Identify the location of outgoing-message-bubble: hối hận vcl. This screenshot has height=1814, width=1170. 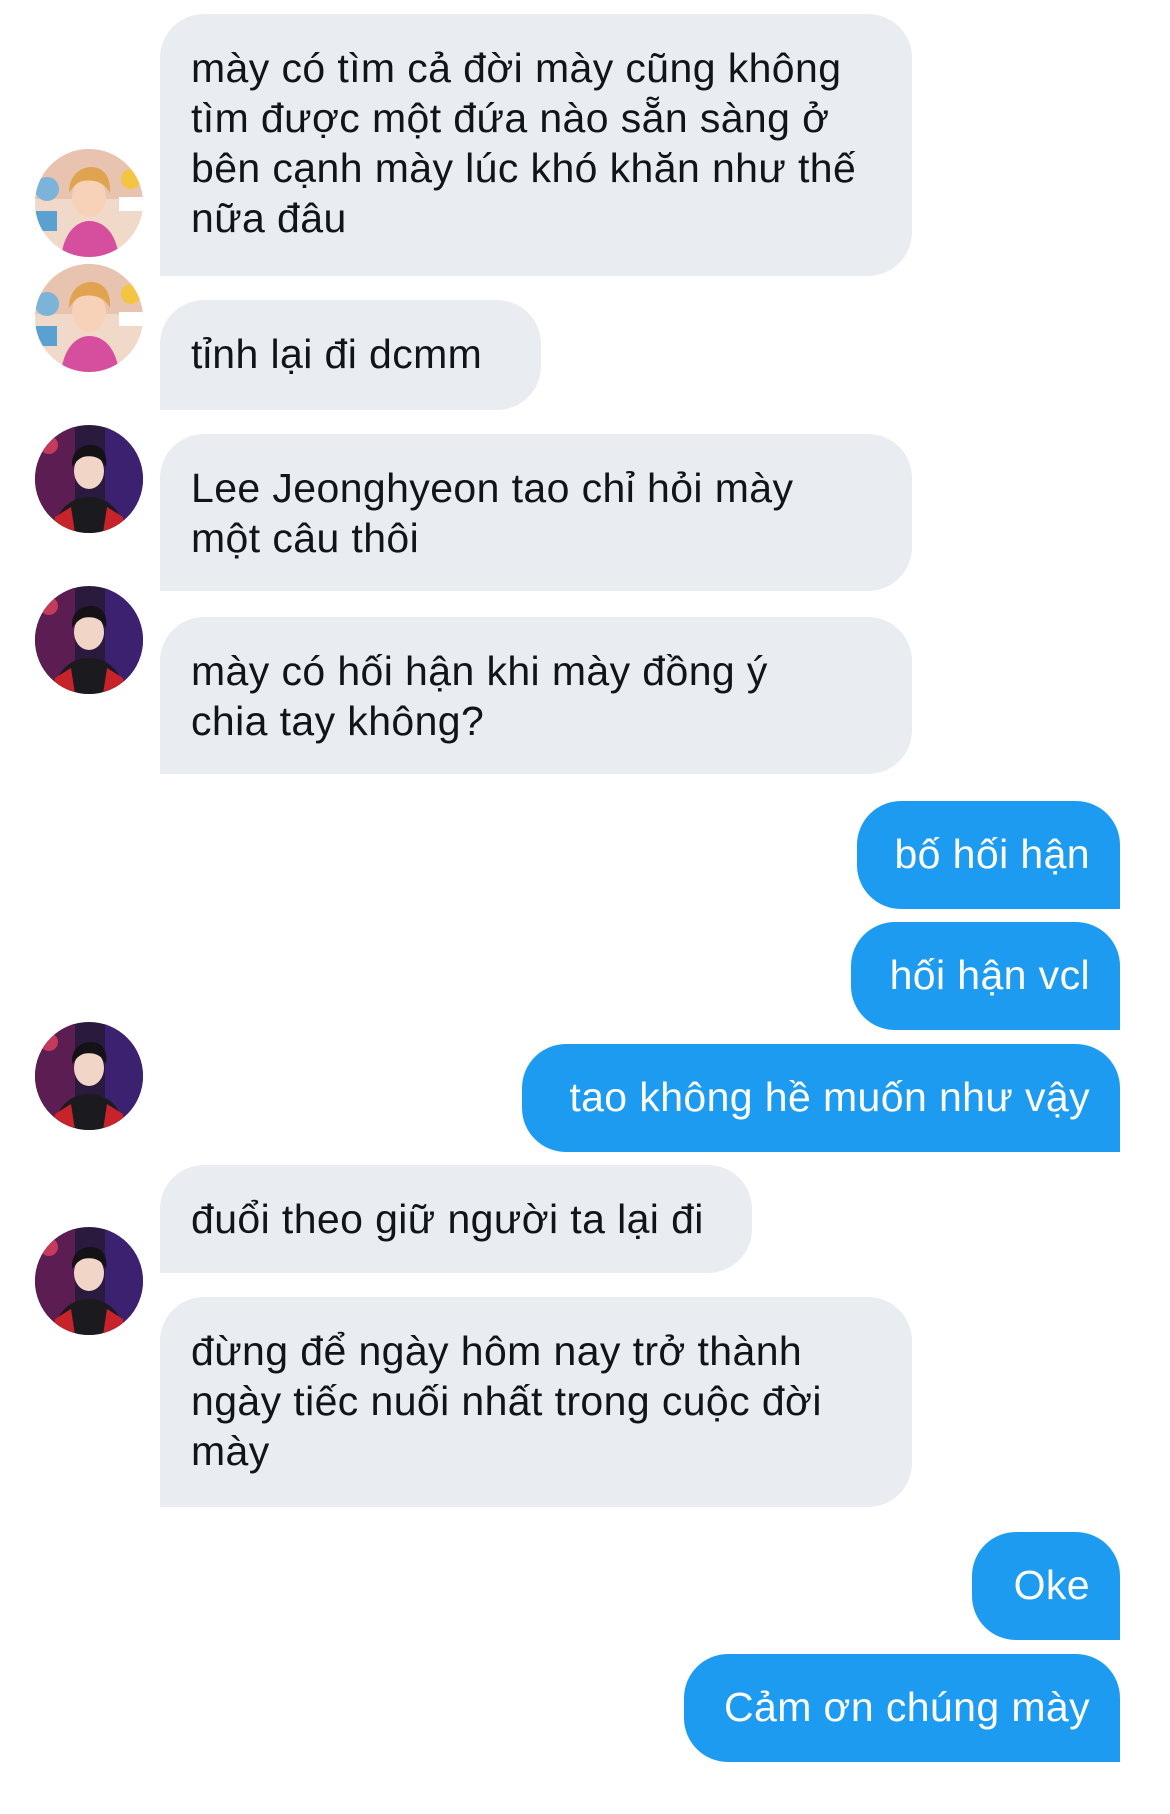
(985, 976).